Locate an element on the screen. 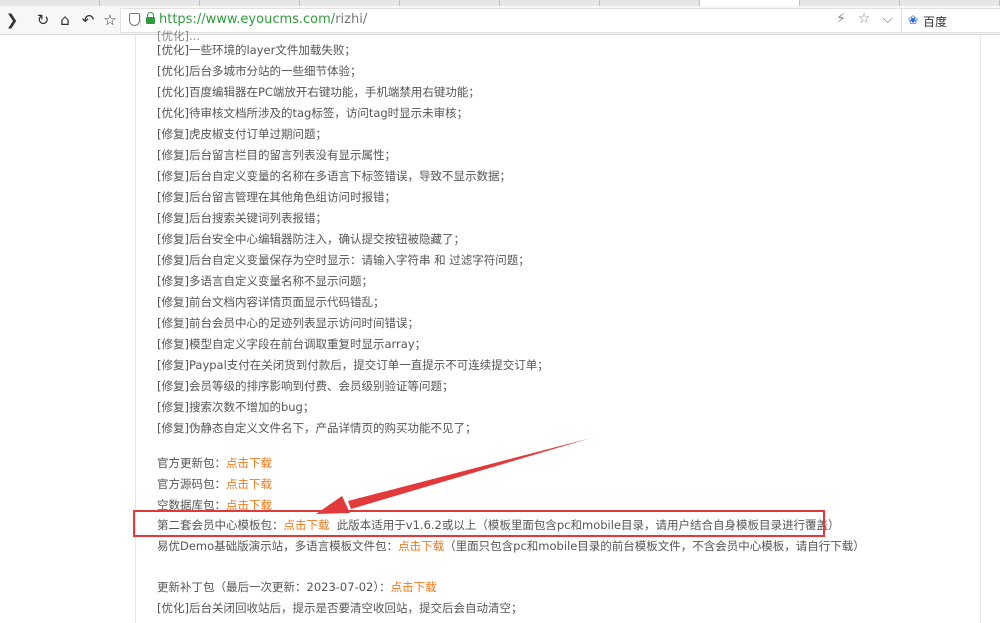 The width and height of the screenshot is (1000, 623). shield-icon is located at coordinates (134, 19).